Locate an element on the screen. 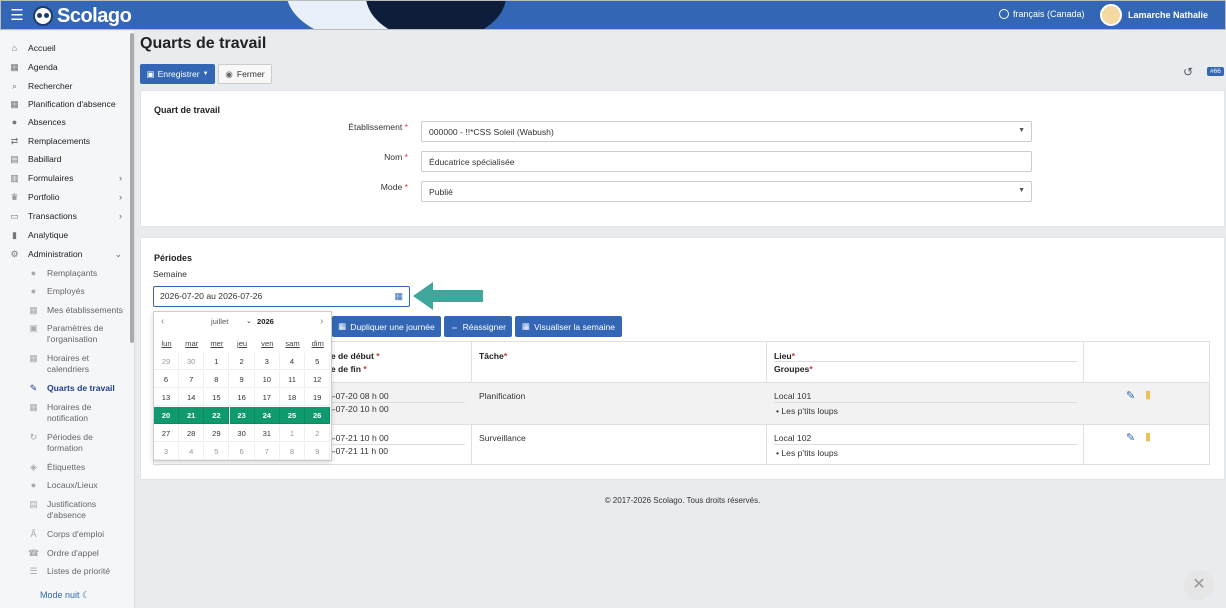 The width and height of the screenshot is (1226, 608). sidebar-item-administration: ⚙ Administration ⌄ is located at coordinates (65, 254).